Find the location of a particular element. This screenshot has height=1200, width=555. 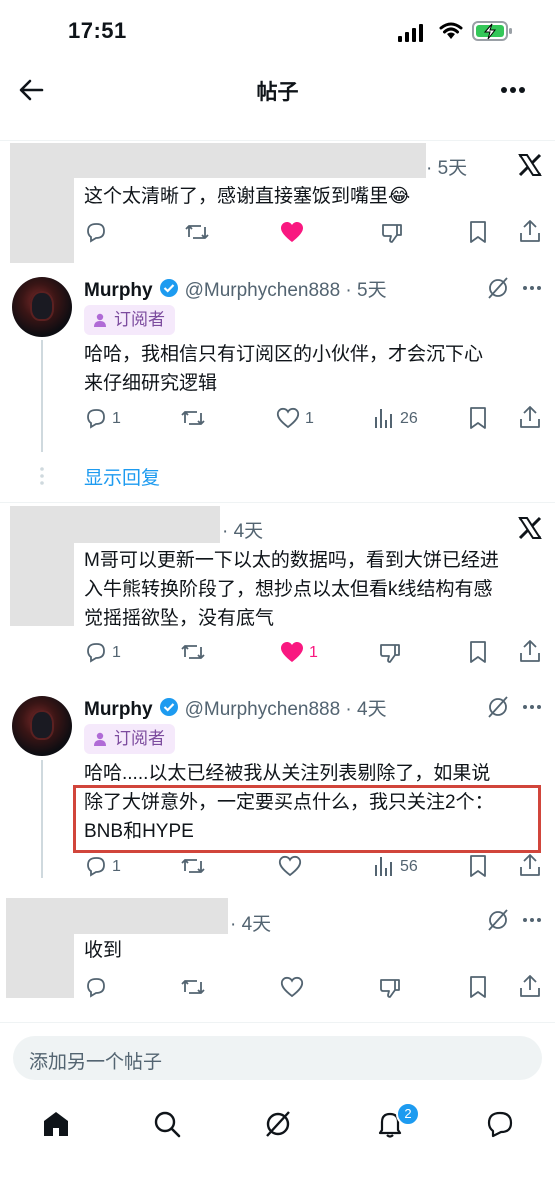

author-handle: @Murphychen888 · 5天 is located at coordinates (285, 290).